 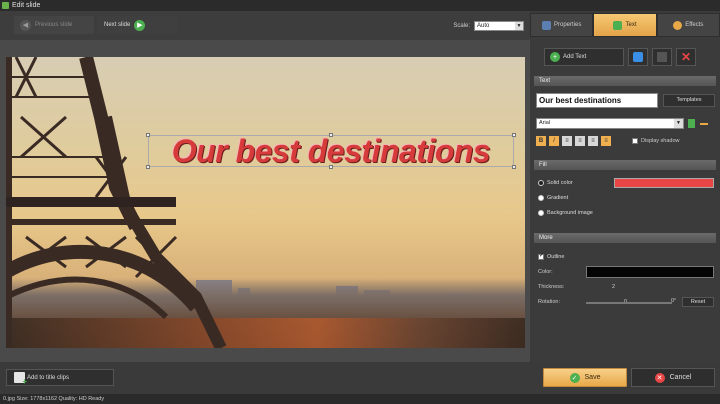 What do you see at coordinates (689, 100) in the screenshot?
I see `templates-button: Templates` at bounding box center [689, 100].